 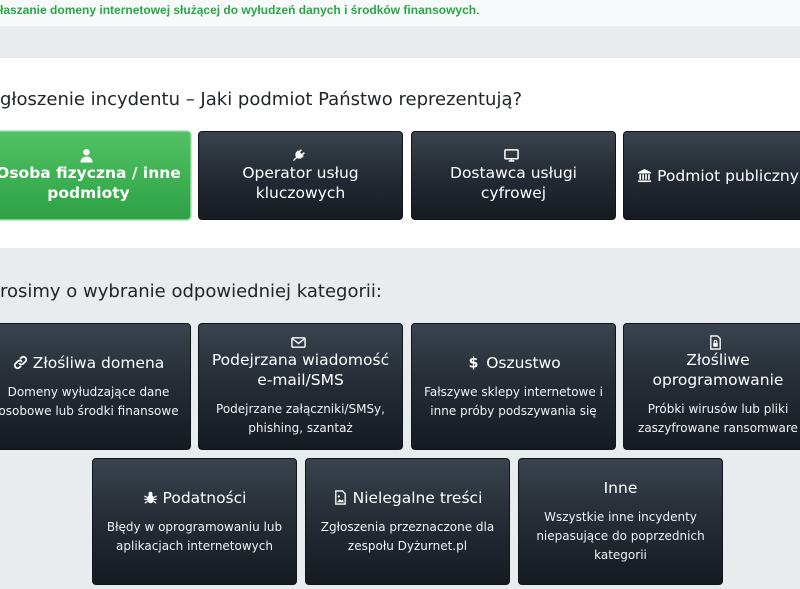 I want to click on category-head: Podejrzana wiadomość e-mail/SMS, so click(x=300, y=362).